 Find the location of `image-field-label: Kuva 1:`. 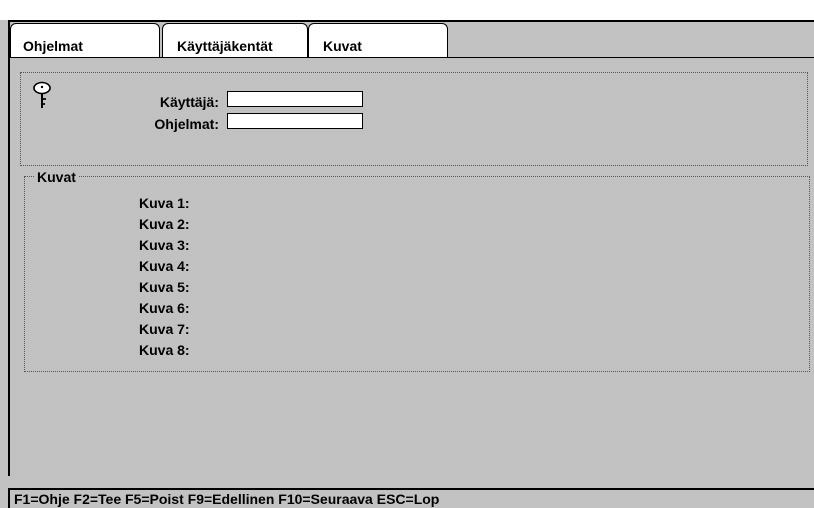

image-field-label: Kuva 1: is located at coordinates (164, 203).